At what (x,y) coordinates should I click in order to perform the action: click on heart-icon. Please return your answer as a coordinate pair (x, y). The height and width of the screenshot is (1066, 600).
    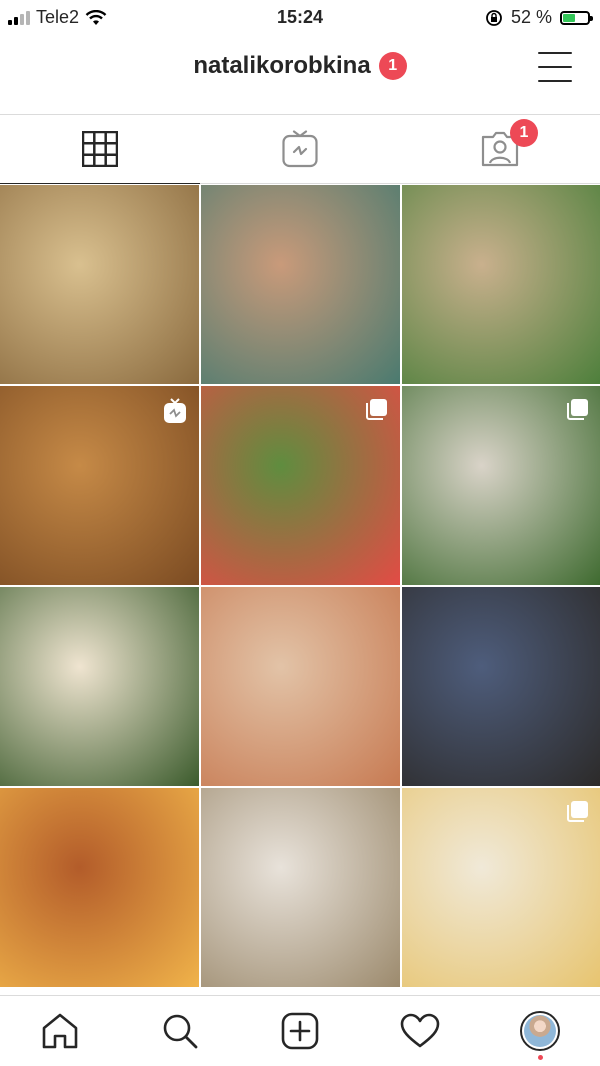
    Looking at the image, I should click on (420, 1030).